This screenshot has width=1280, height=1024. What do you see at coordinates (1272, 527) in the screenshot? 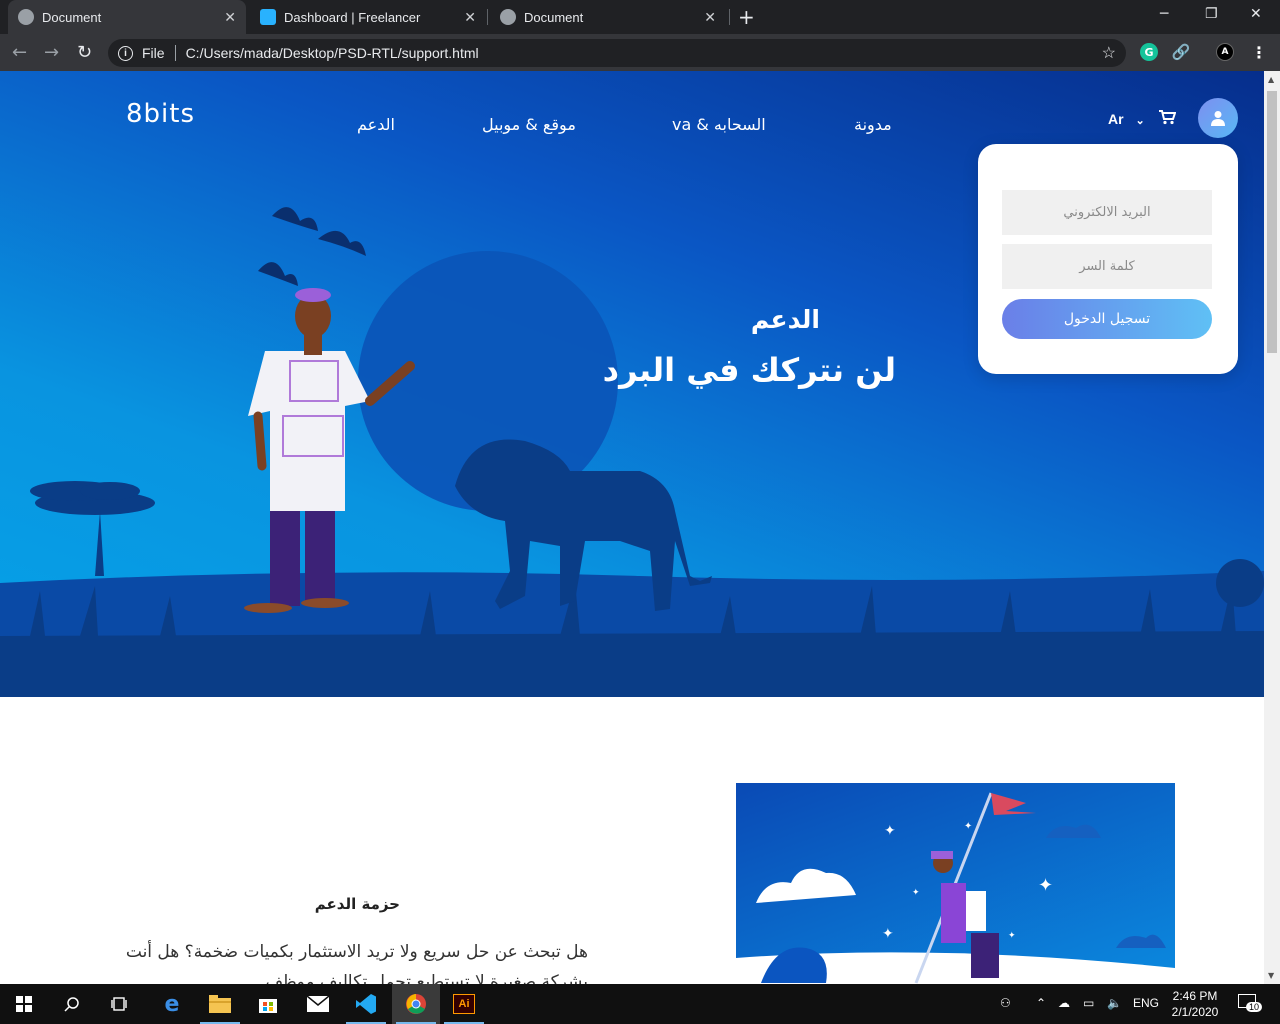
I see `page-scrollbar: ▲ ▼` at bounding box center [1272, 527].